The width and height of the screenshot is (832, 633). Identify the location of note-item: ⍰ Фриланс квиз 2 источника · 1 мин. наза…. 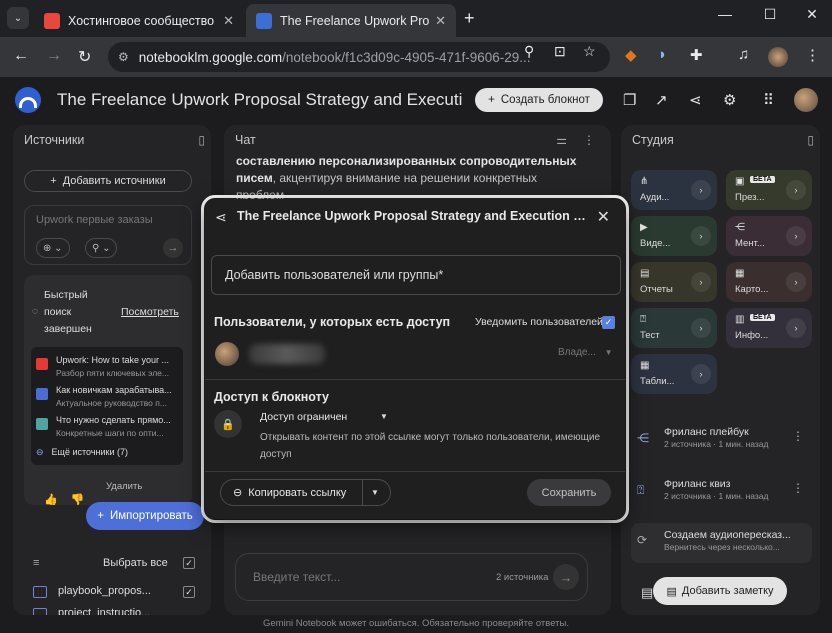
(721, 497).